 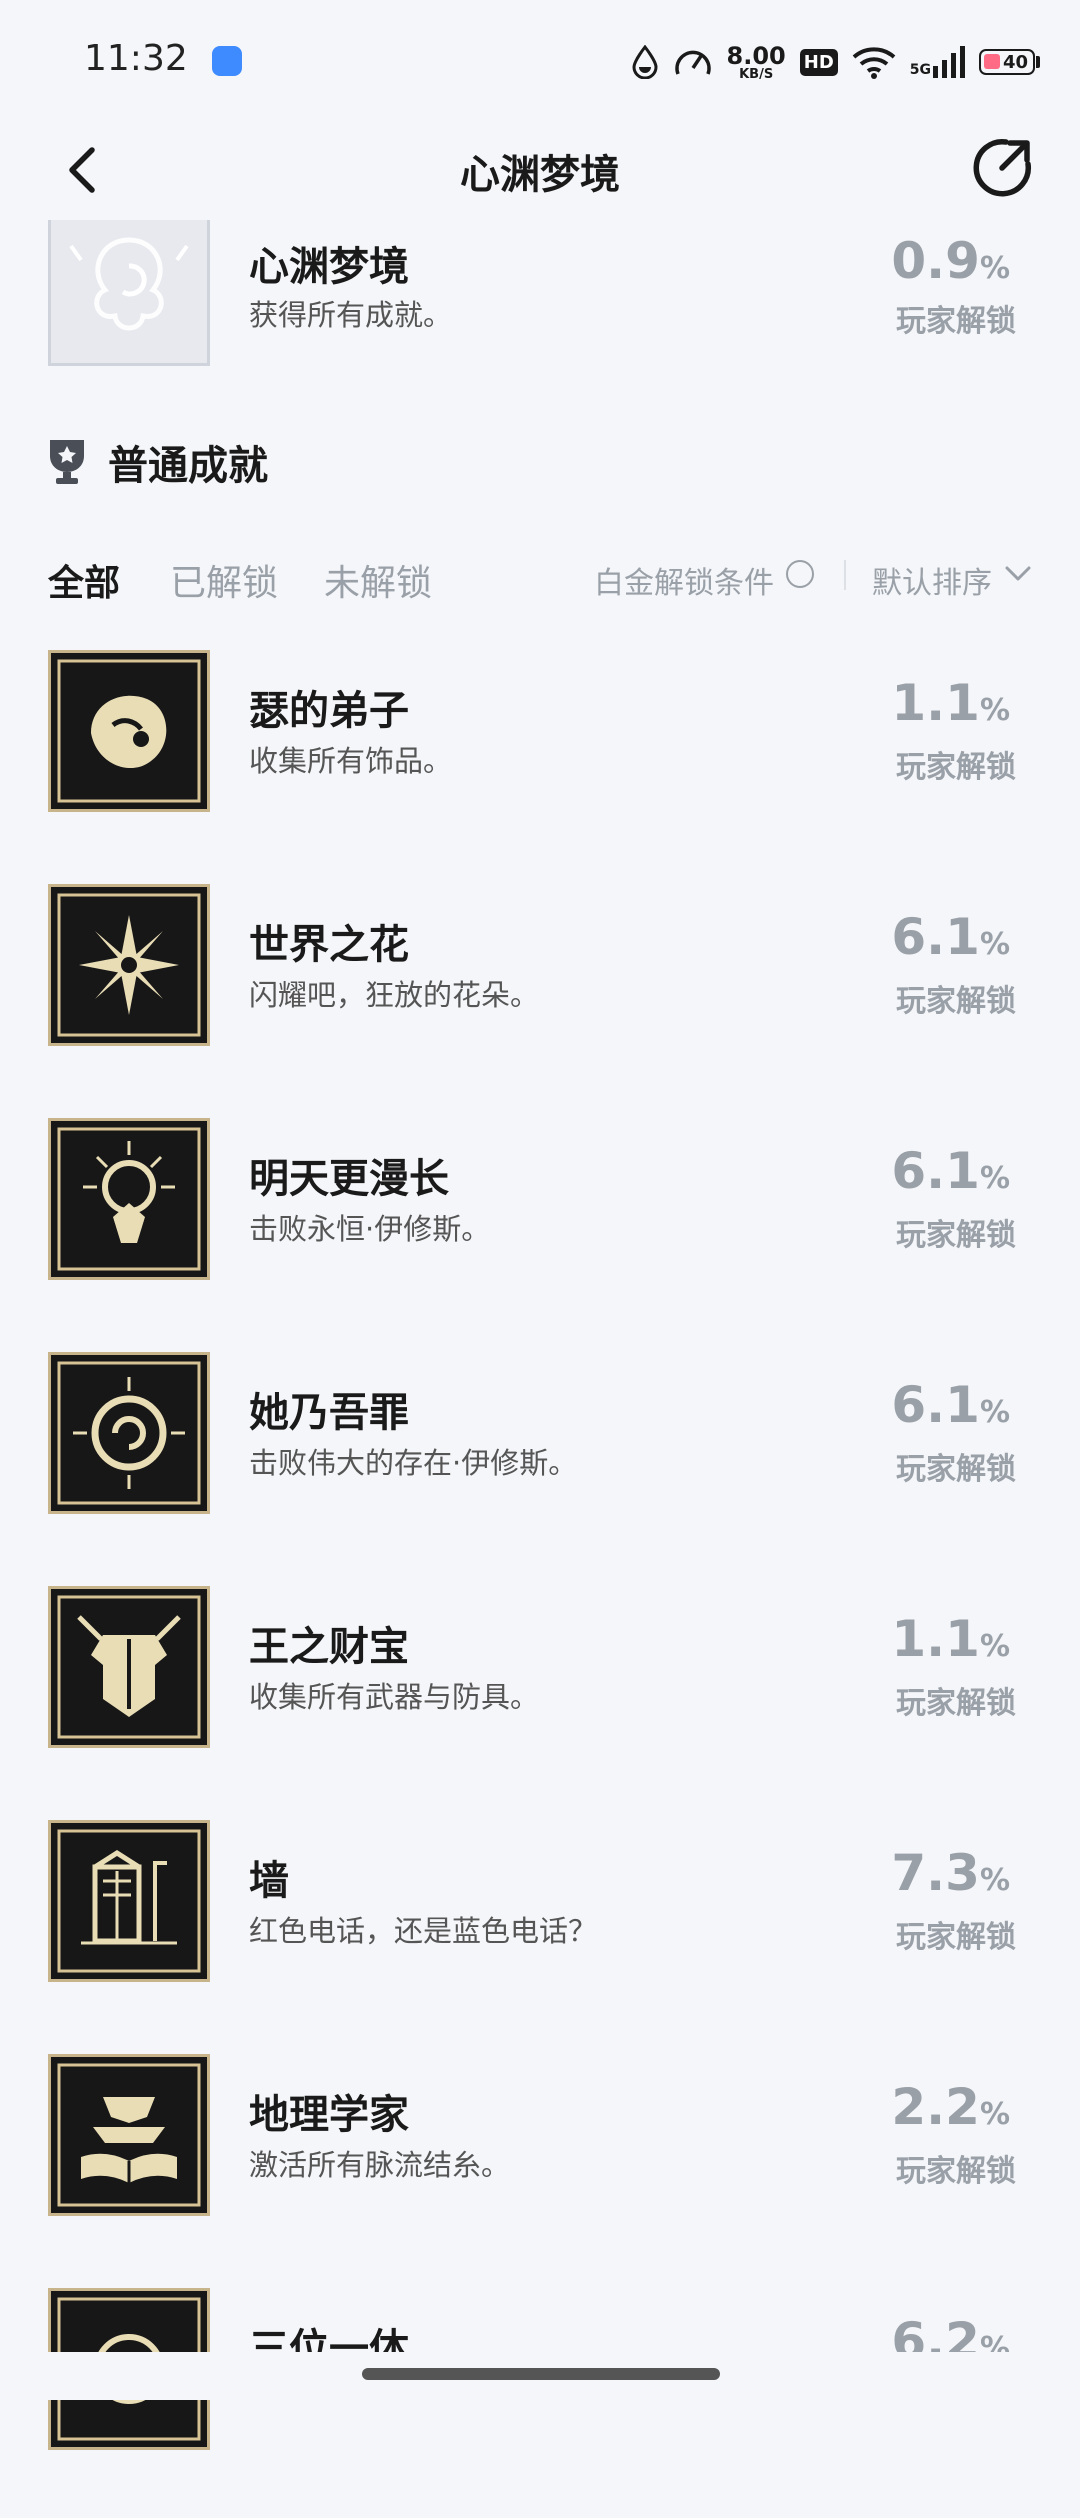 What do you see at coordinates (800, 574) in the screenshot?
I see `platinum-condition-radio` at bounding box center [800, 574].